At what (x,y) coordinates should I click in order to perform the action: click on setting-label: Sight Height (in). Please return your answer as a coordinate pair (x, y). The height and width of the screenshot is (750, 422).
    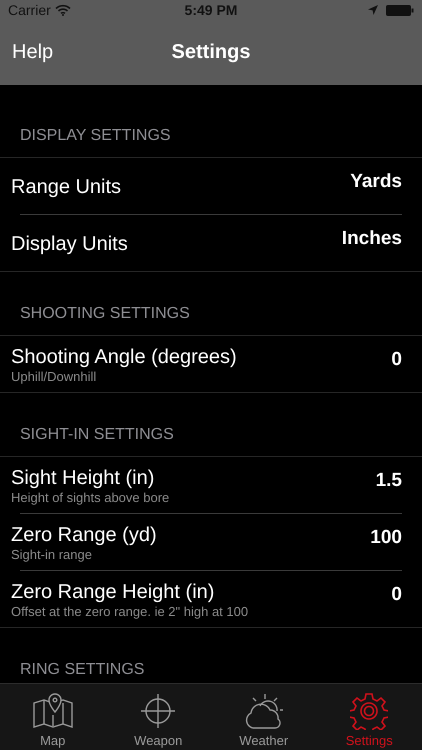
    Looking at the image, I should click on (83, 478).